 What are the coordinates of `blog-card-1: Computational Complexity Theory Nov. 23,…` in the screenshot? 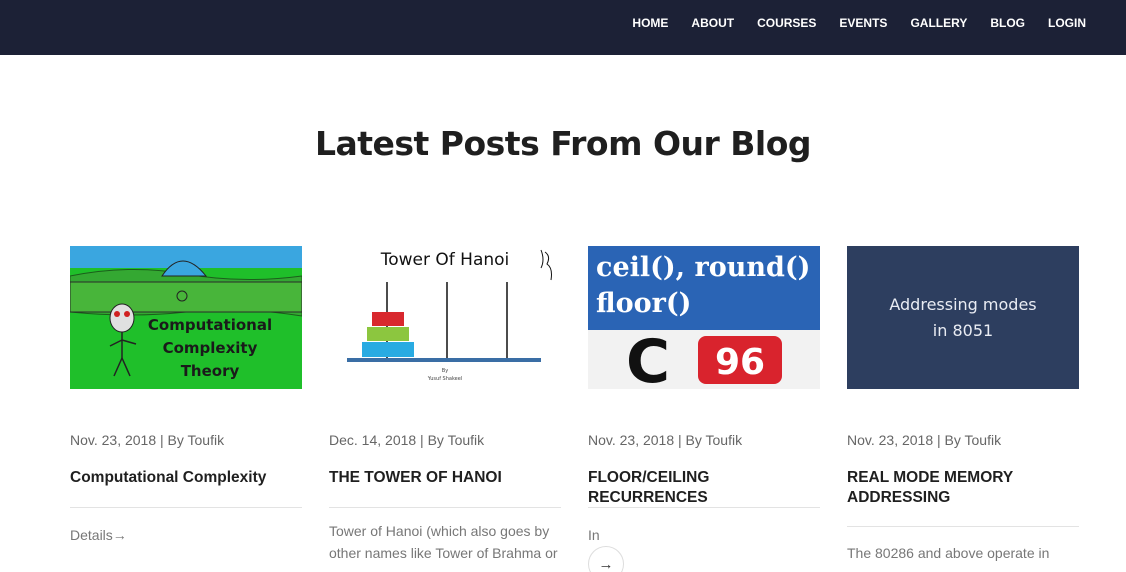 It's located at (186, 394).